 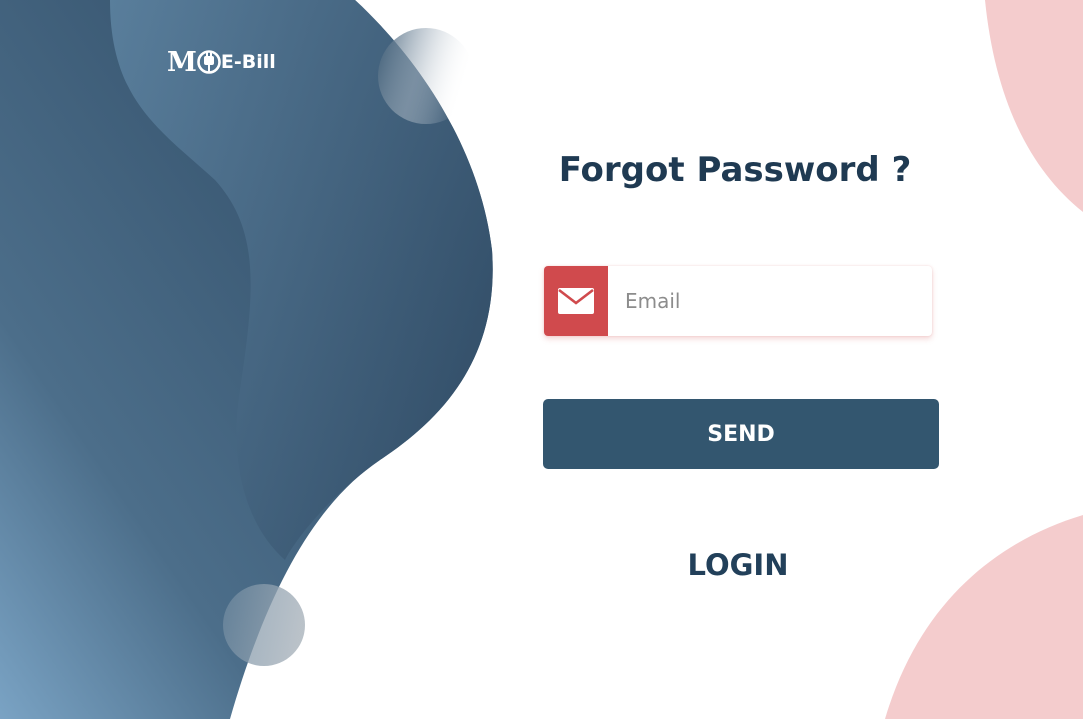 What do you see at coordinates (182, 62) in the screenshot?
I see `logo-mark: M` at bounding box center [182, 62].